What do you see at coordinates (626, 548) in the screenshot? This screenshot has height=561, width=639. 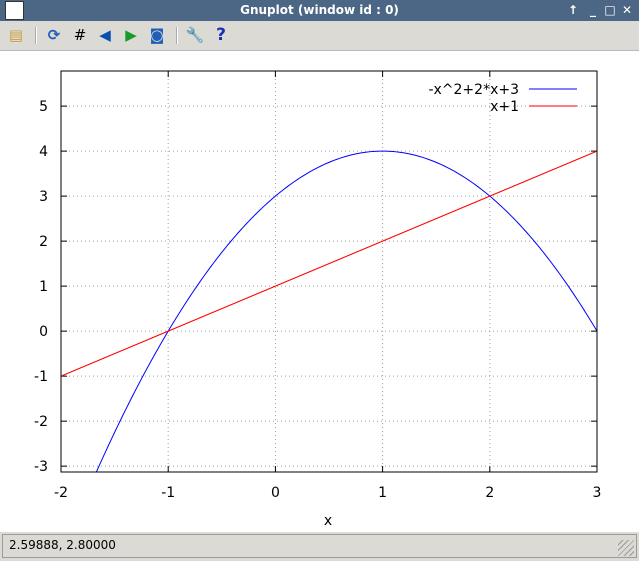 I see `resize-grip` at bounding box center [626, 548].